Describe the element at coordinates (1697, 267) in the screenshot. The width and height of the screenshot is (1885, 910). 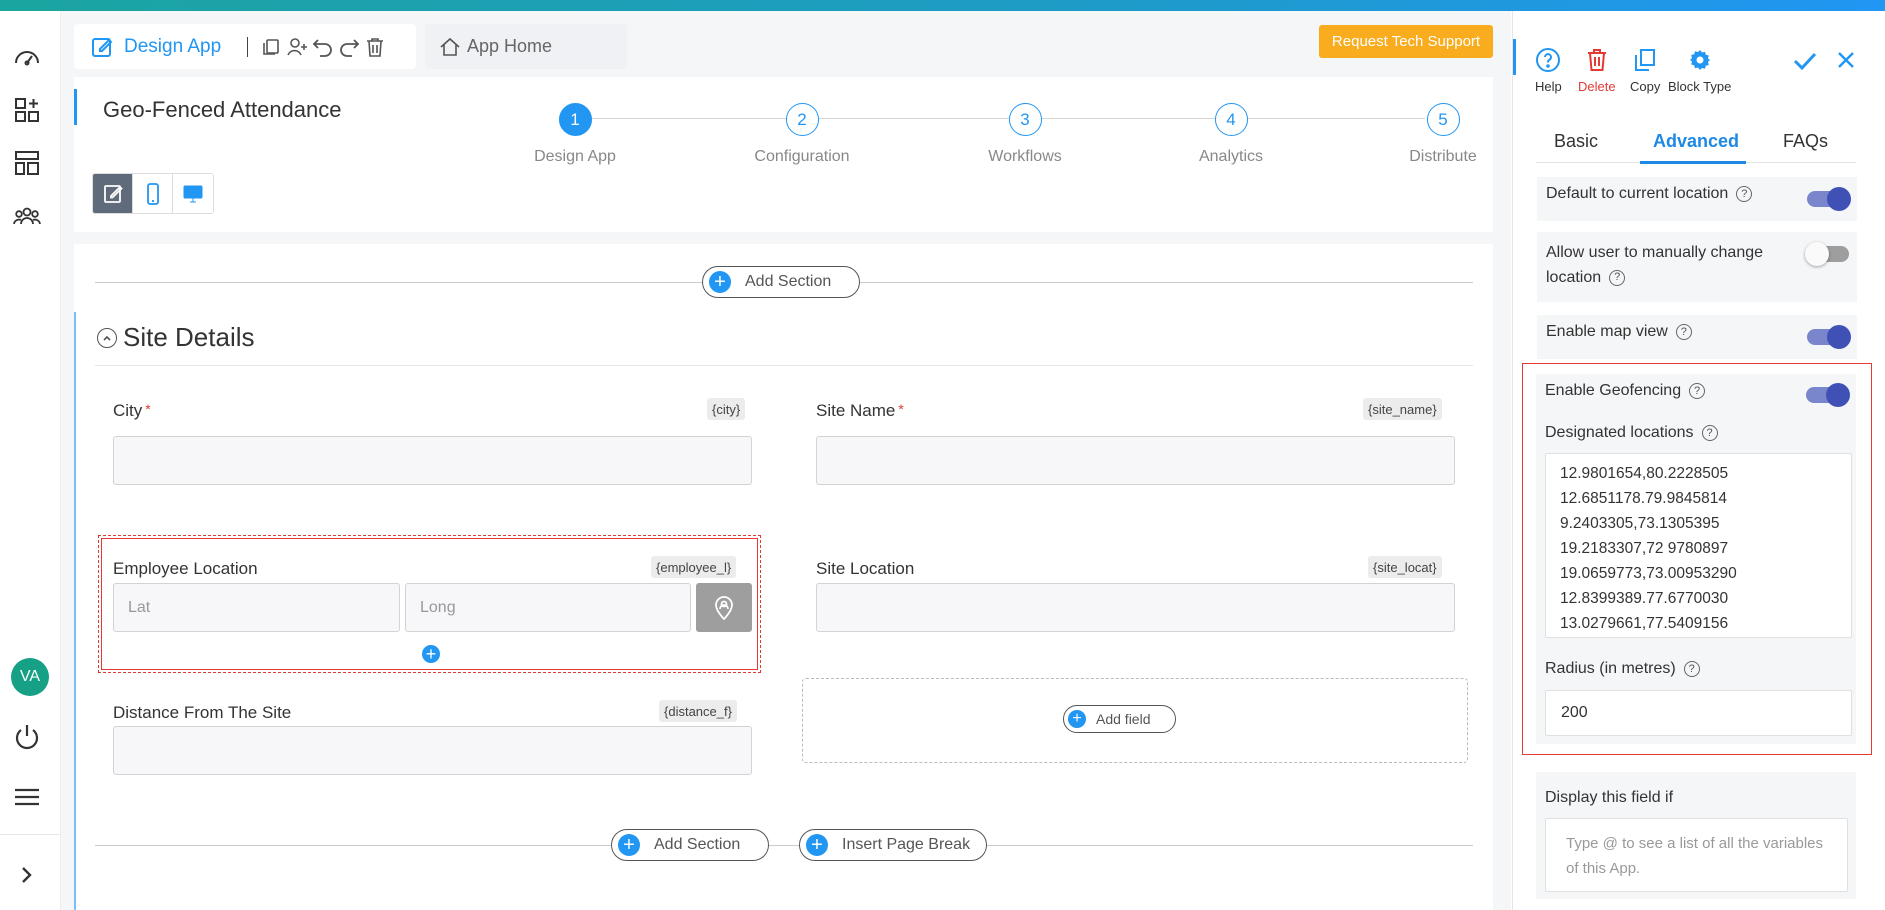
I see `option-manual-change: Allow user to manually change location?` at that location.